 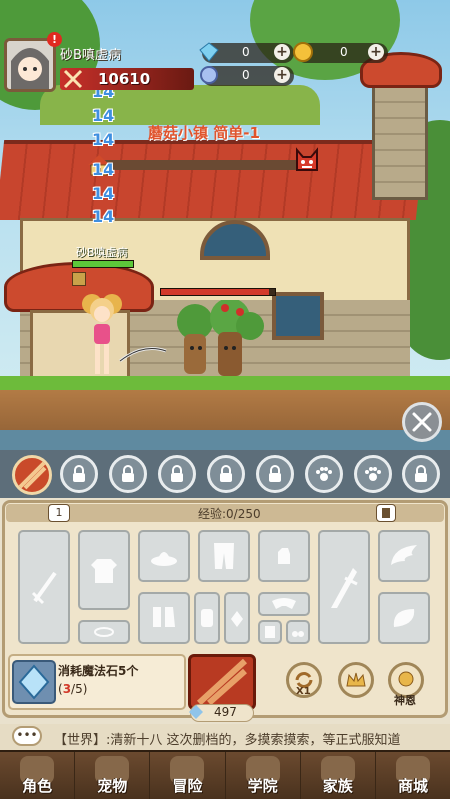 I want to click on pants-slot, so click(x=224, y=556).